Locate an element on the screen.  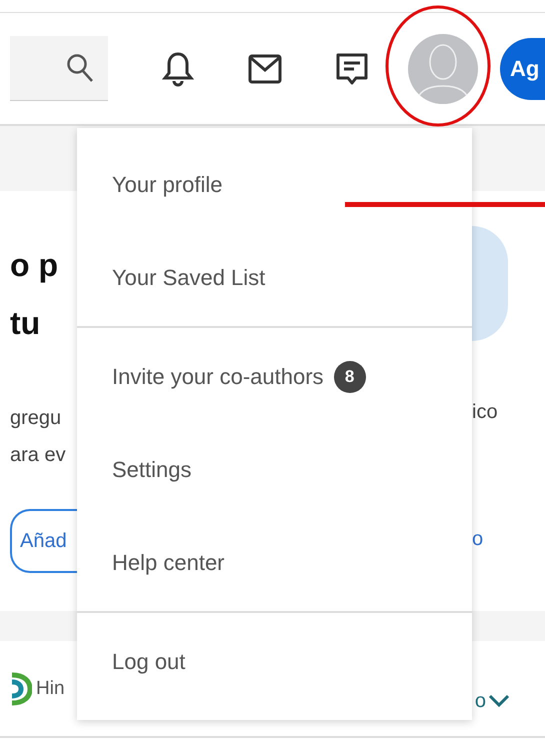
chevron-down-icon is located at coordinates (499, 701).